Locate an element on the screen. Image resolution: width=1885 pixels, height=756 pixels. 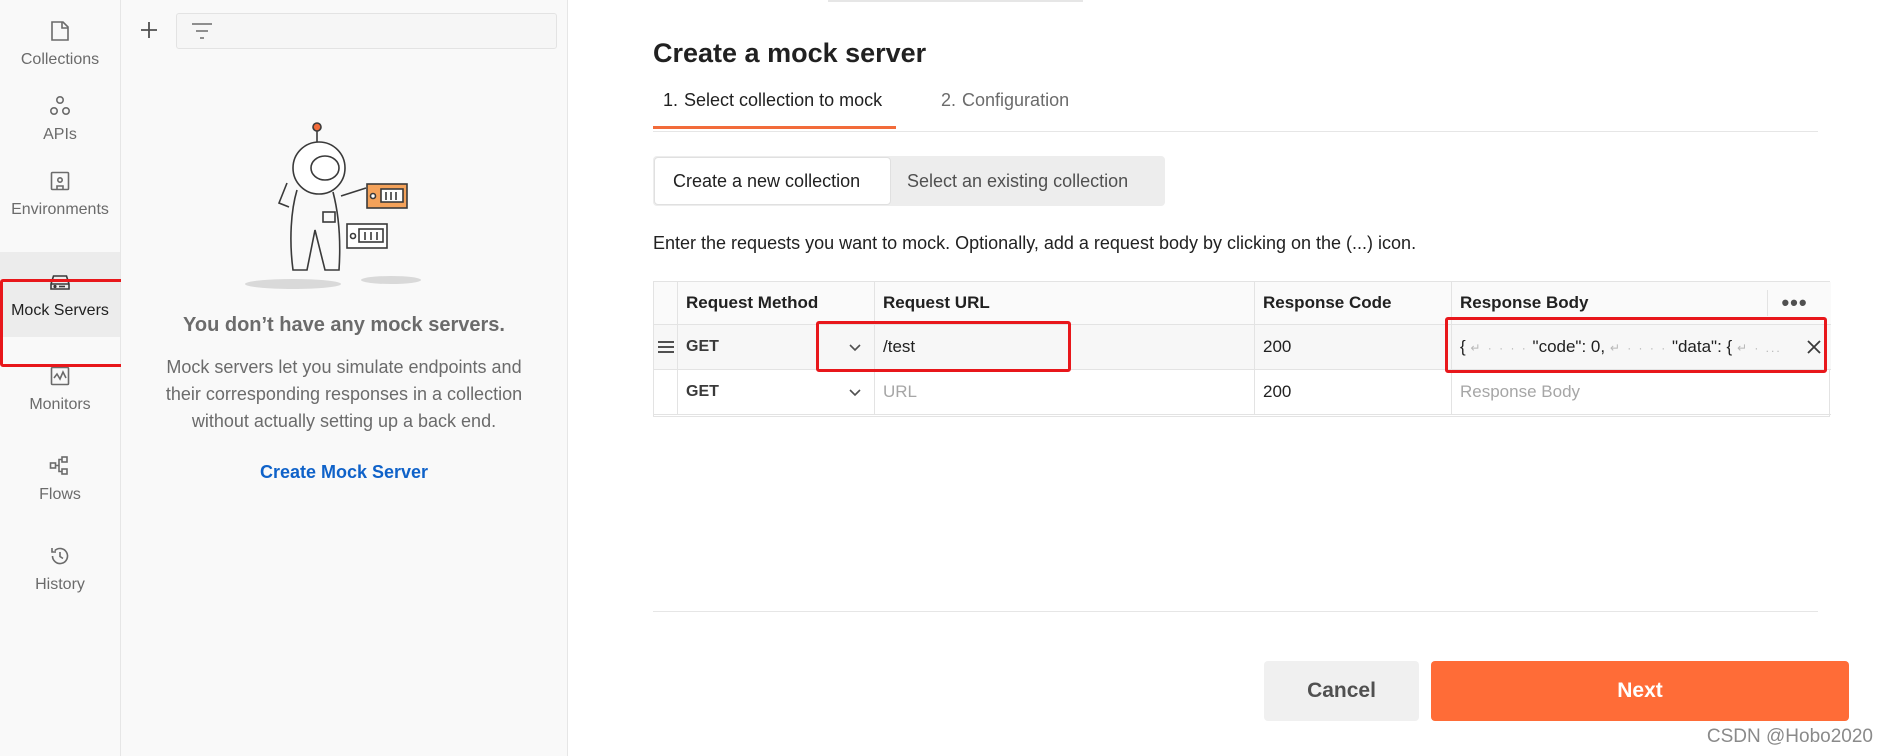
astronaut-illustration is located at coordinates (333, 205).